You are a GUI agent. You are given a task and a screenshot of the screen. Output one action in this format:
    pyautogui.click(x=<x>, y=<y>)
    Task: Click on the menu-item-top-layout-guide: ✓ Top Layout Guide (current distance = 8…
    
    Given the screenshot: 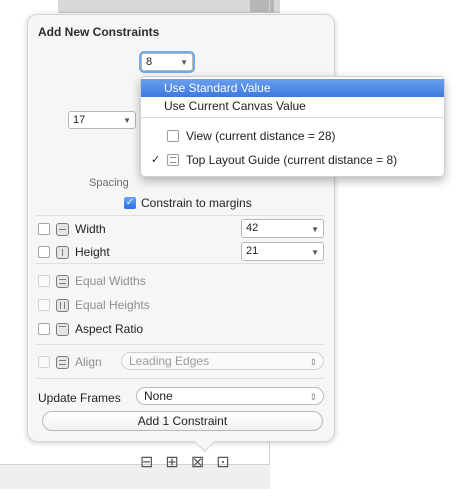 What is the action you would take?
    pyautogui.click(x=292, y=160)
    